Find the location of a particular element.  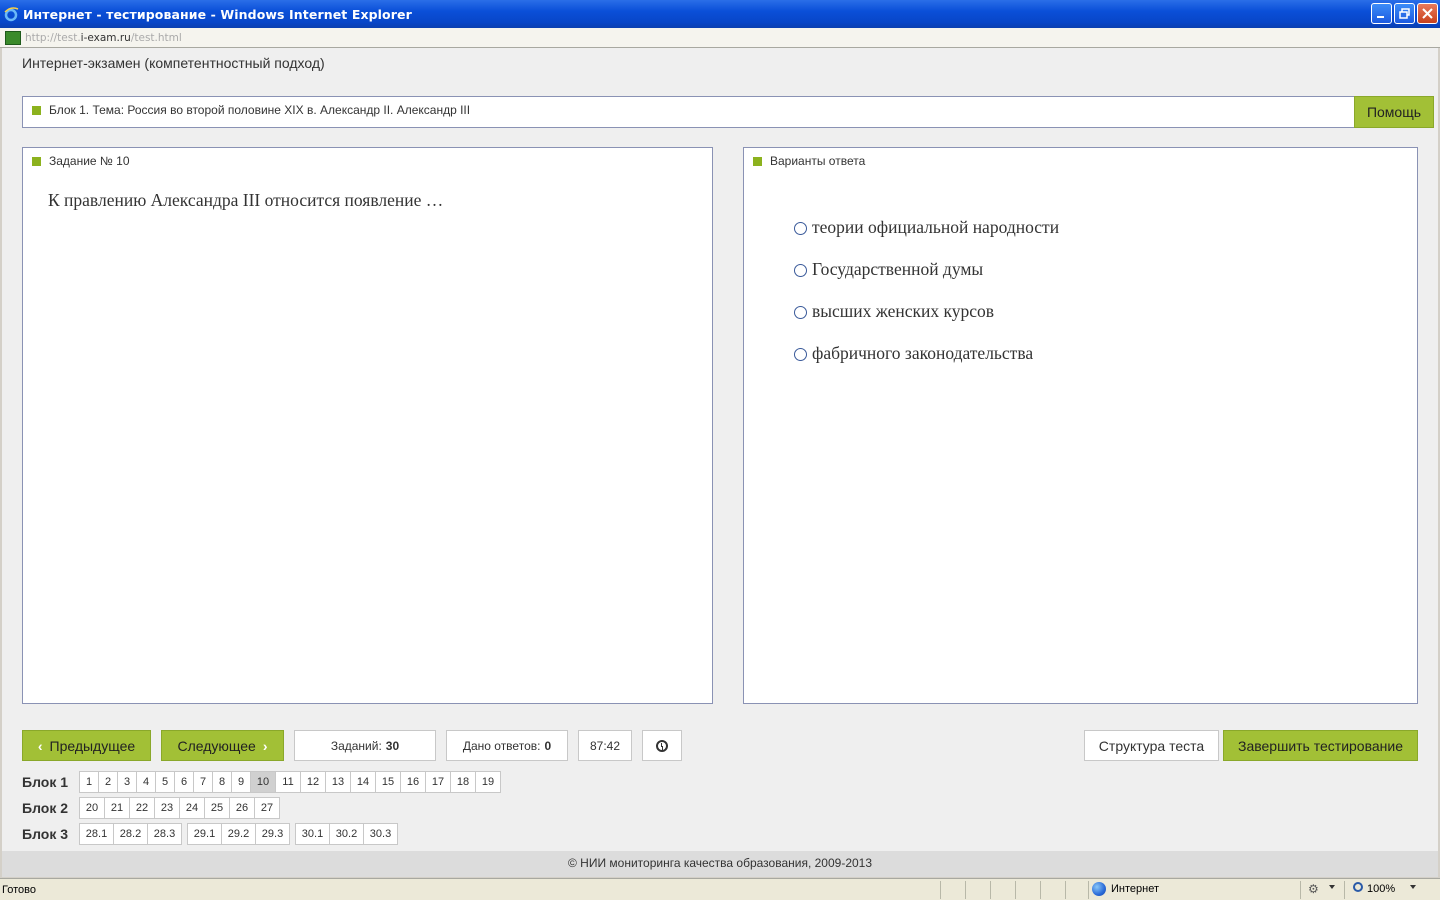

protected-mode-icon: ⚙ is located at coordinates (1316, 889).